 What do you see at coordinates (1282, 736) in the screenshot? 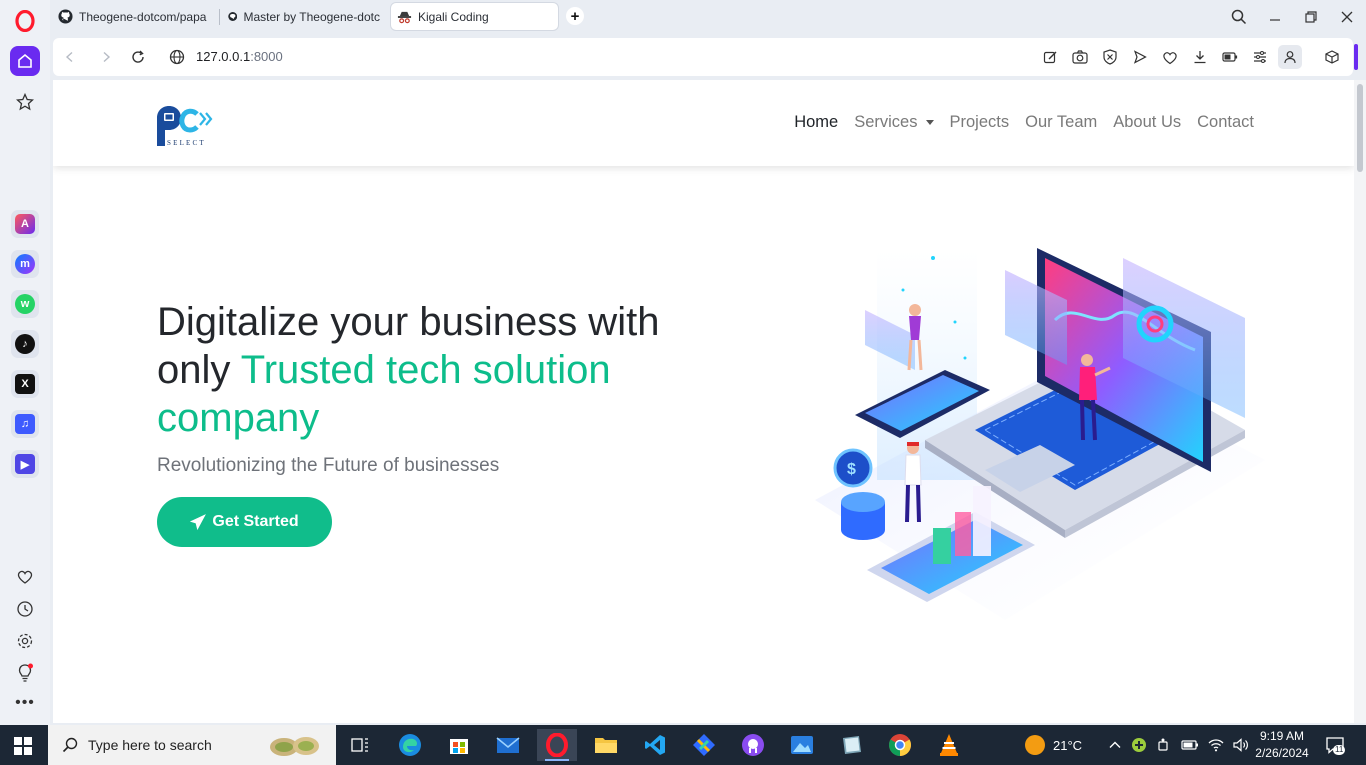
I see `clock-time: 9:19 AM` at bounding box center [1282, 736].